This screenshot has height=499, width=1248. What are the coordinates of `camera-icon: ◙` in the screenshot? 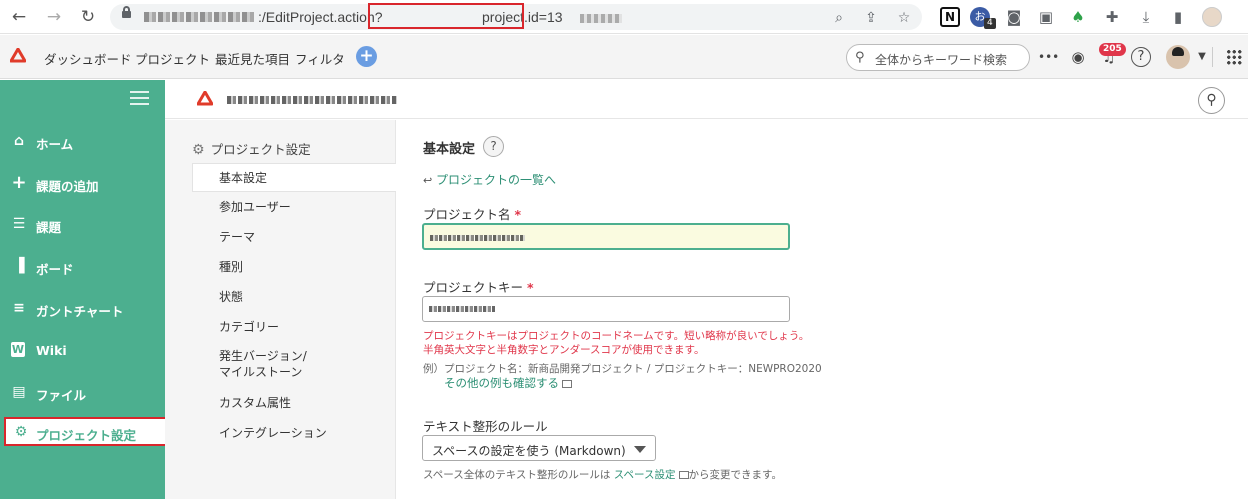 It's located at (1014, 17).